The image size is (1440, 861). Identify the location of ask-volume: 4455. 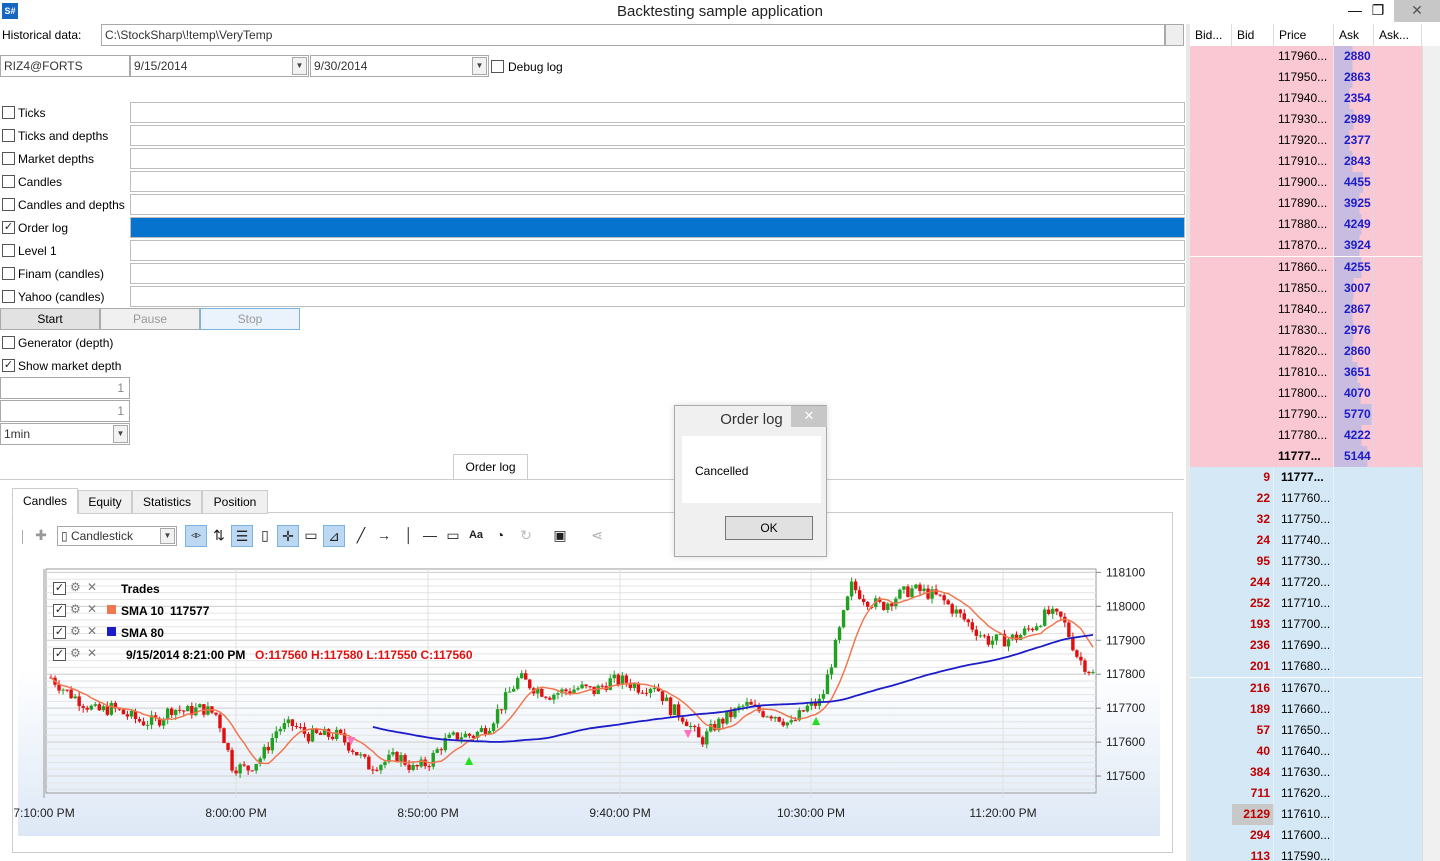
(1354, 183).